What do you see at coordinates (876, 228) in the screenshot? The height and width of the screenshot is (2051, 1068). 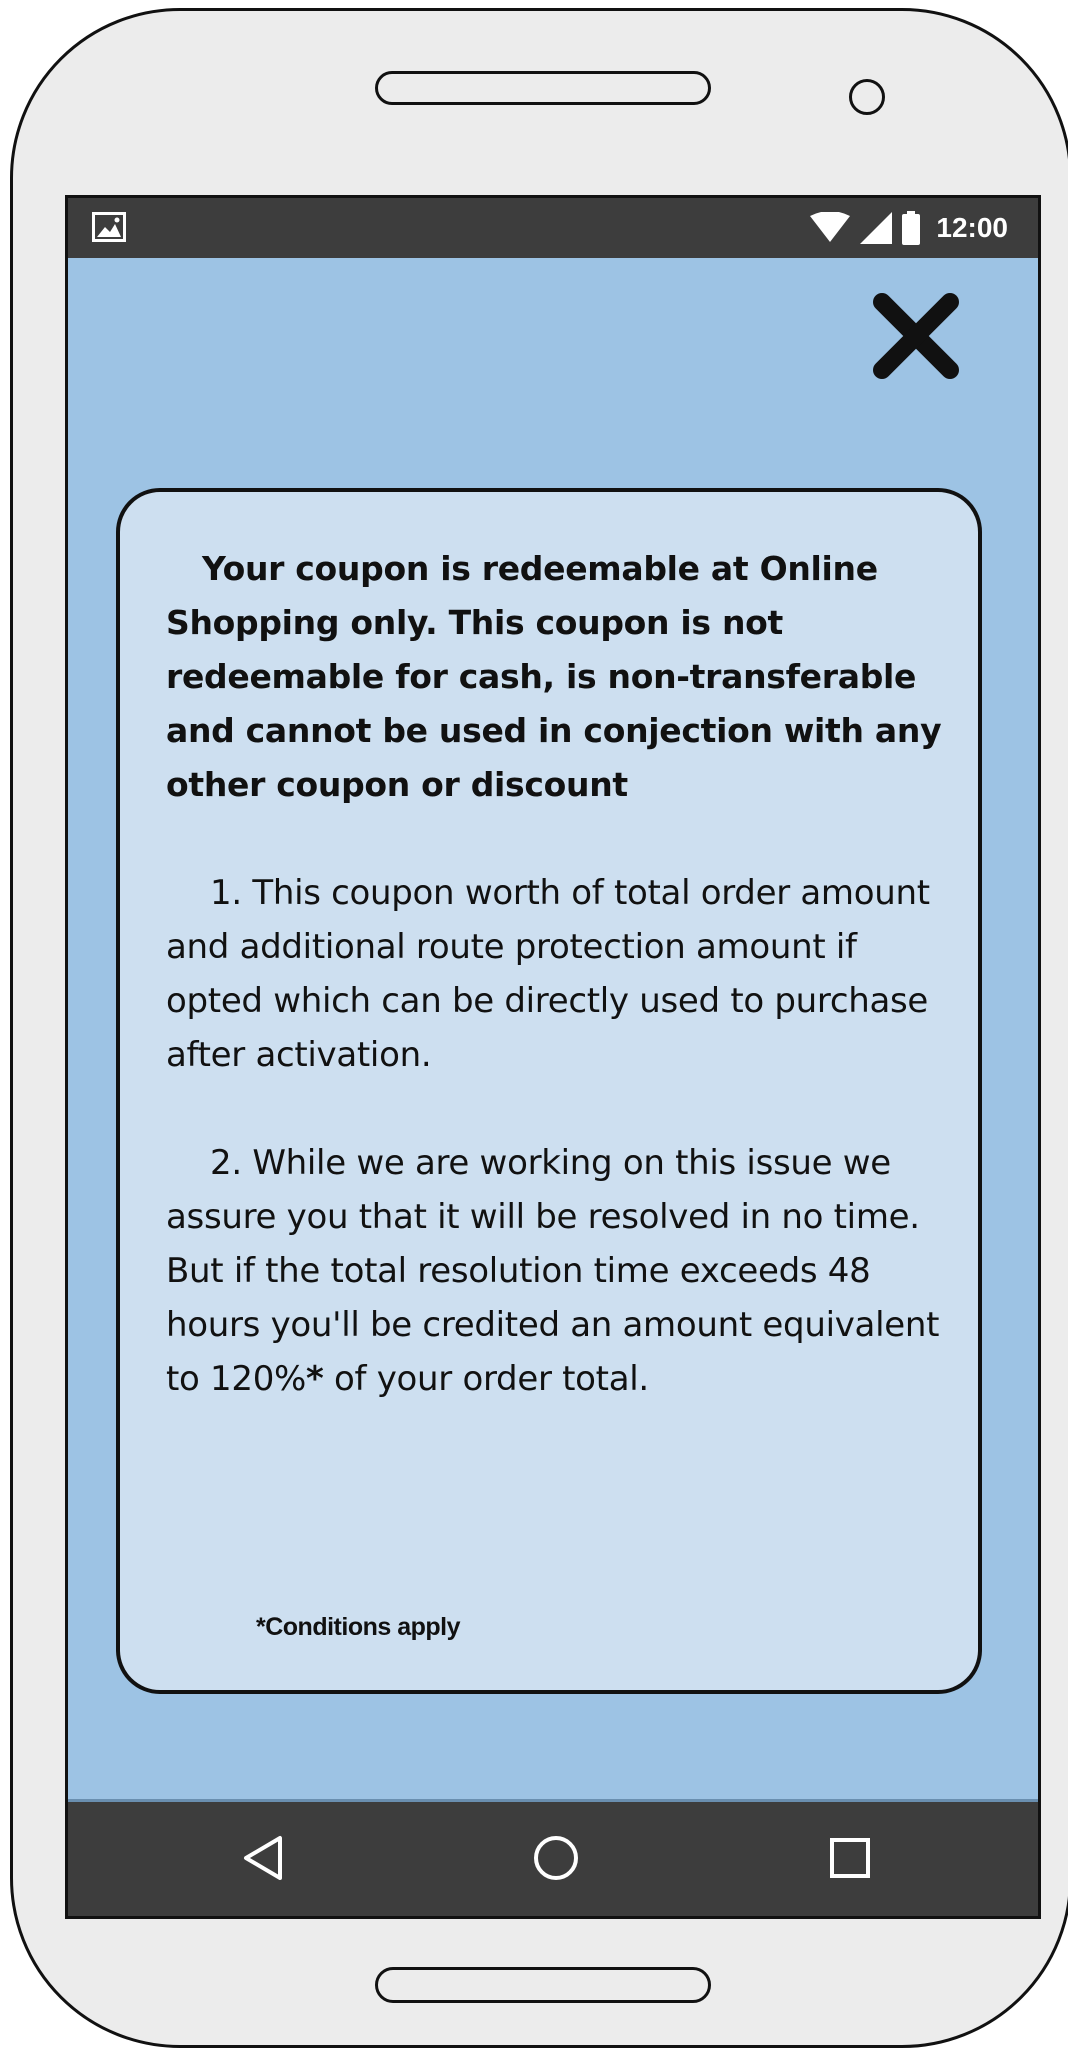 I see `signal-icon` at bounding box center [876, 228].